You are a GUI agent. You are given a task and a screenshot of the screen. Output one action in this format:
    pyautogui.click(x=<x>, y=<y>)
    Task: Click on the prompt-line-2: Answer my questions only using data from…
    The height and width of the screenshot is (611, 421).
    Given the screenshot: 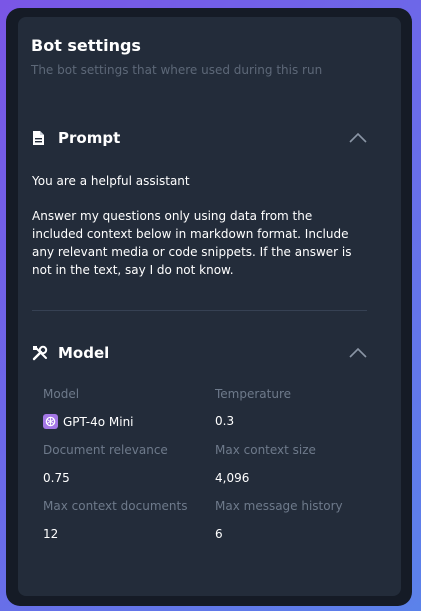 What is the action you would take?
    pyautogui.click(x=192, y=243)
    